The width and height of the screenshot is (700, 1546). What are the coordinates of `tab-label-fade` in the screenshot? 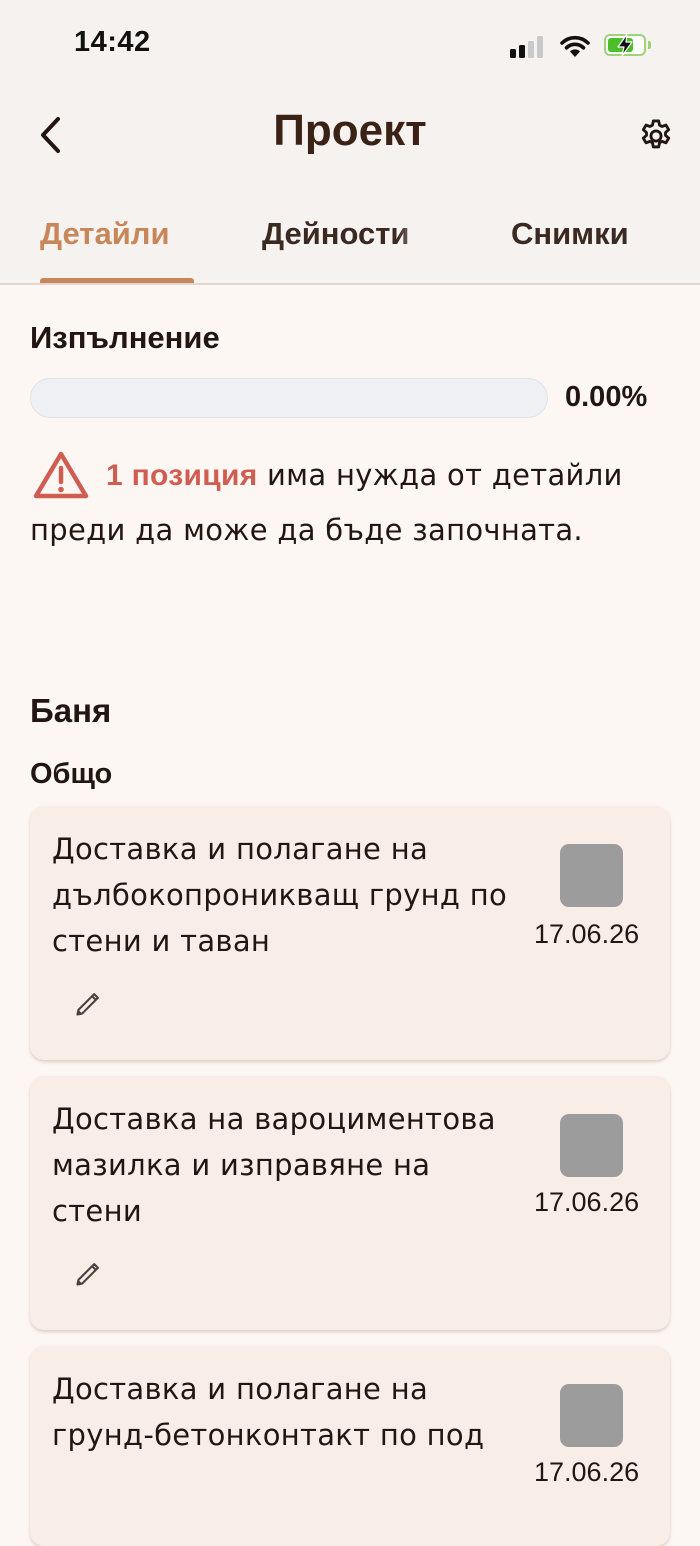 It's located at (418, 234).